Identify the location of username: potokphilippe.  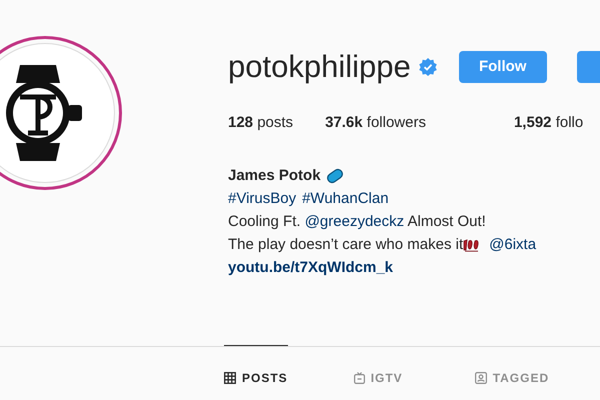
(319, 67).